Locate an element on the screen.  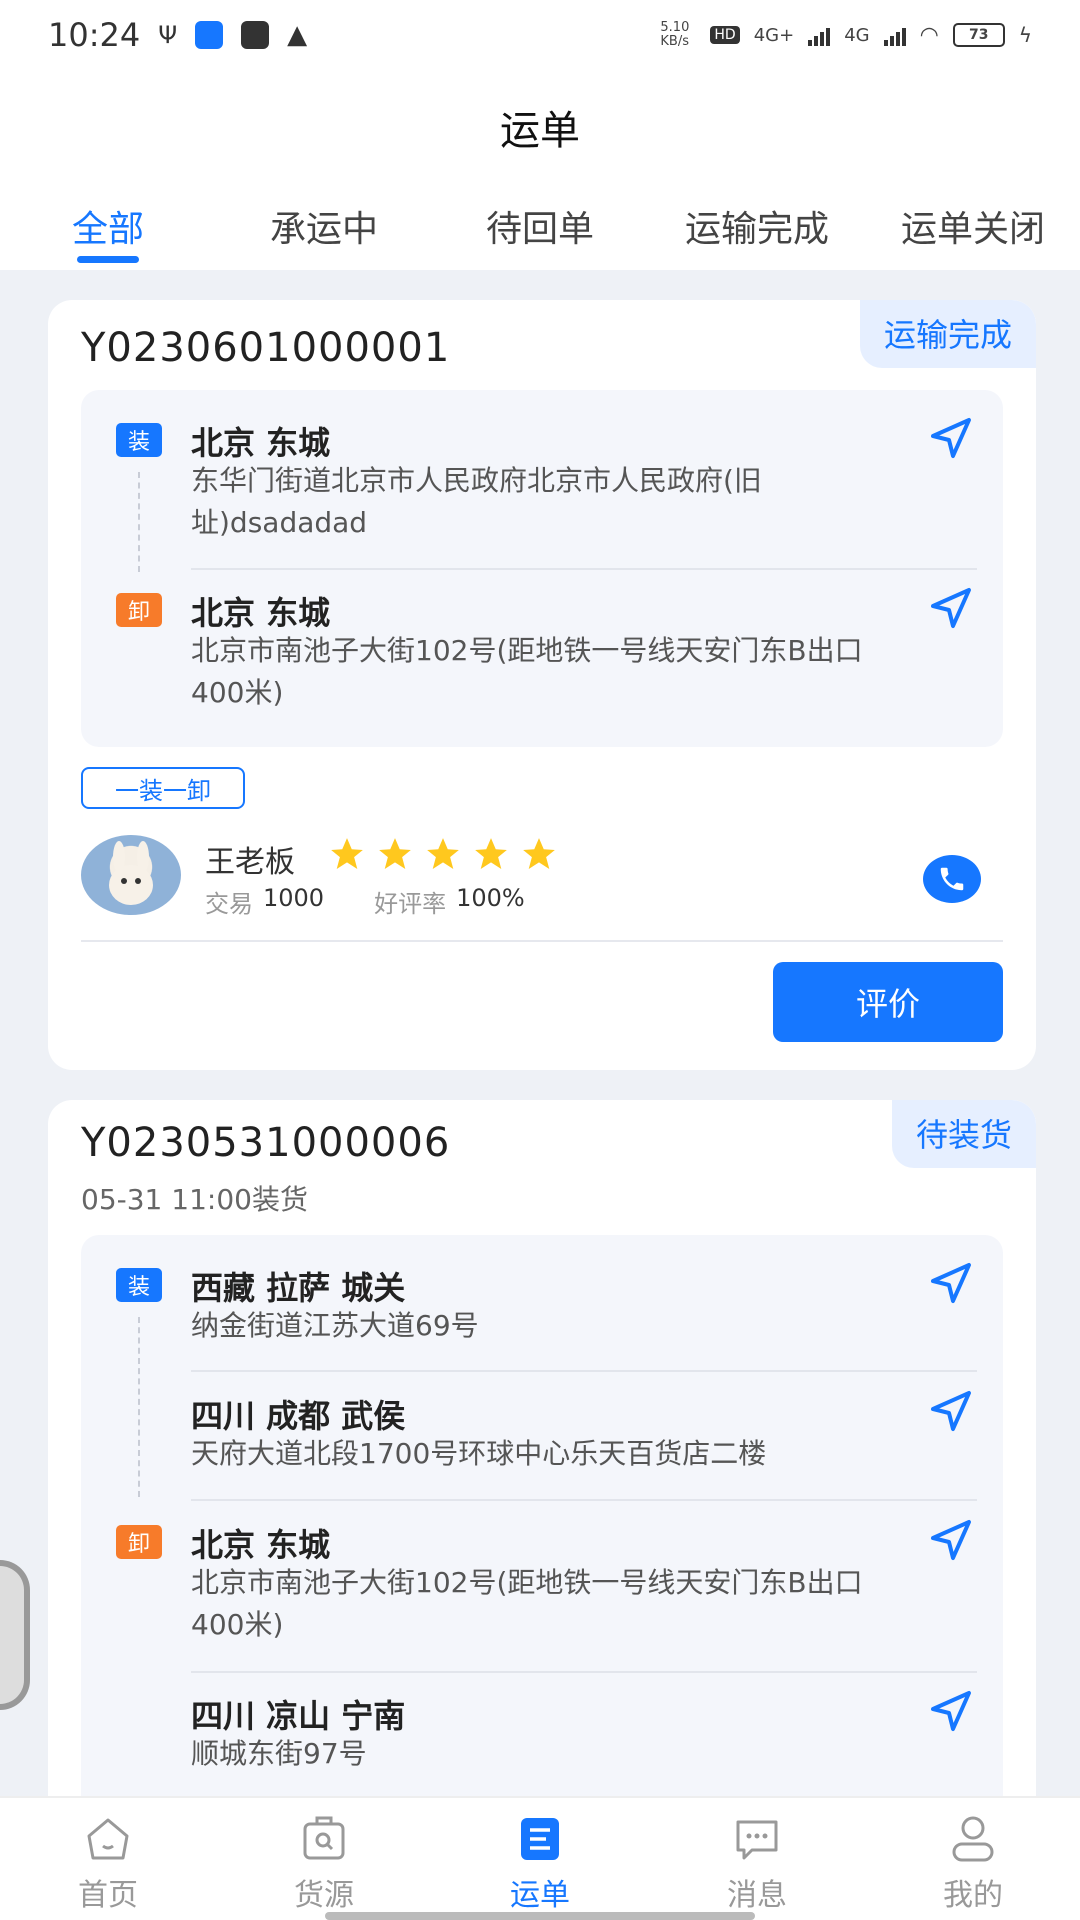
tabbar-label: 运单 is located at coordinates (540, 1895).